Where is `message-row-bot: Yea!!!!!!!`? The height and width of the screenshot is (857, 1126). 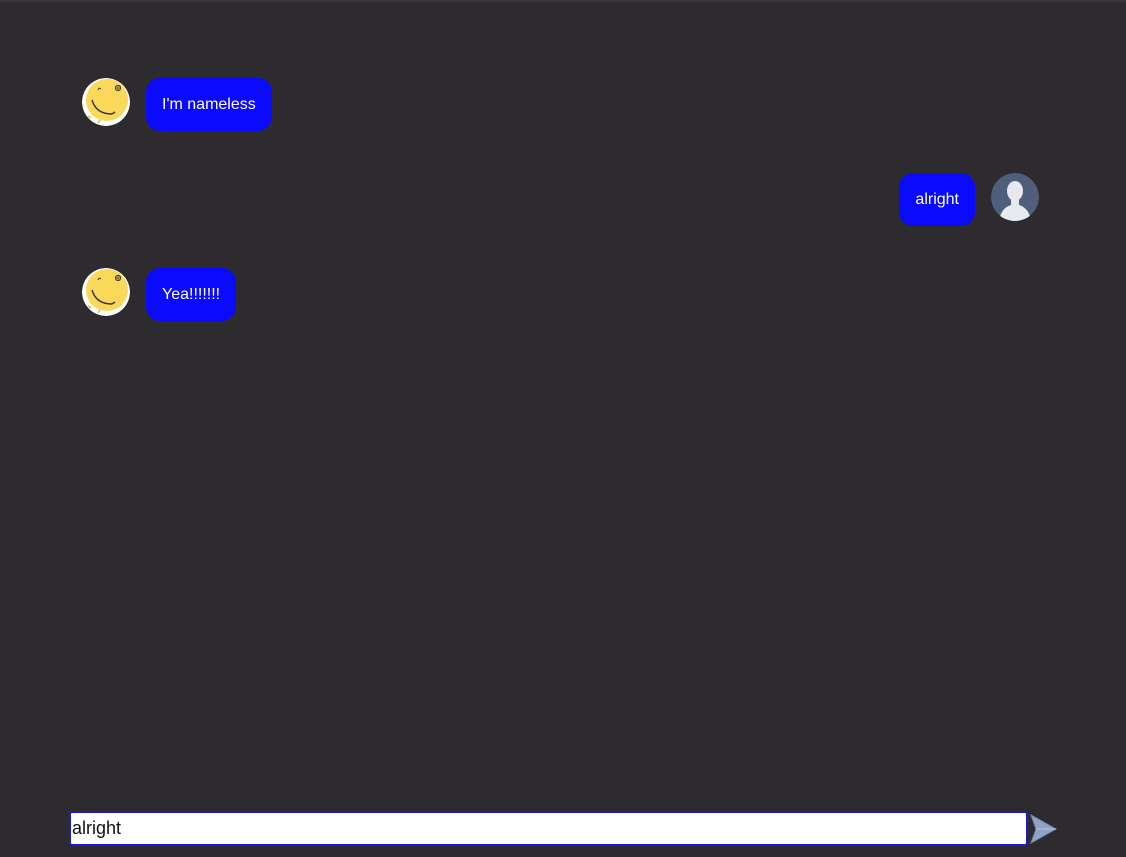 message-row-bot: Yea!!!!!!! is located at coordinates (159, 294).